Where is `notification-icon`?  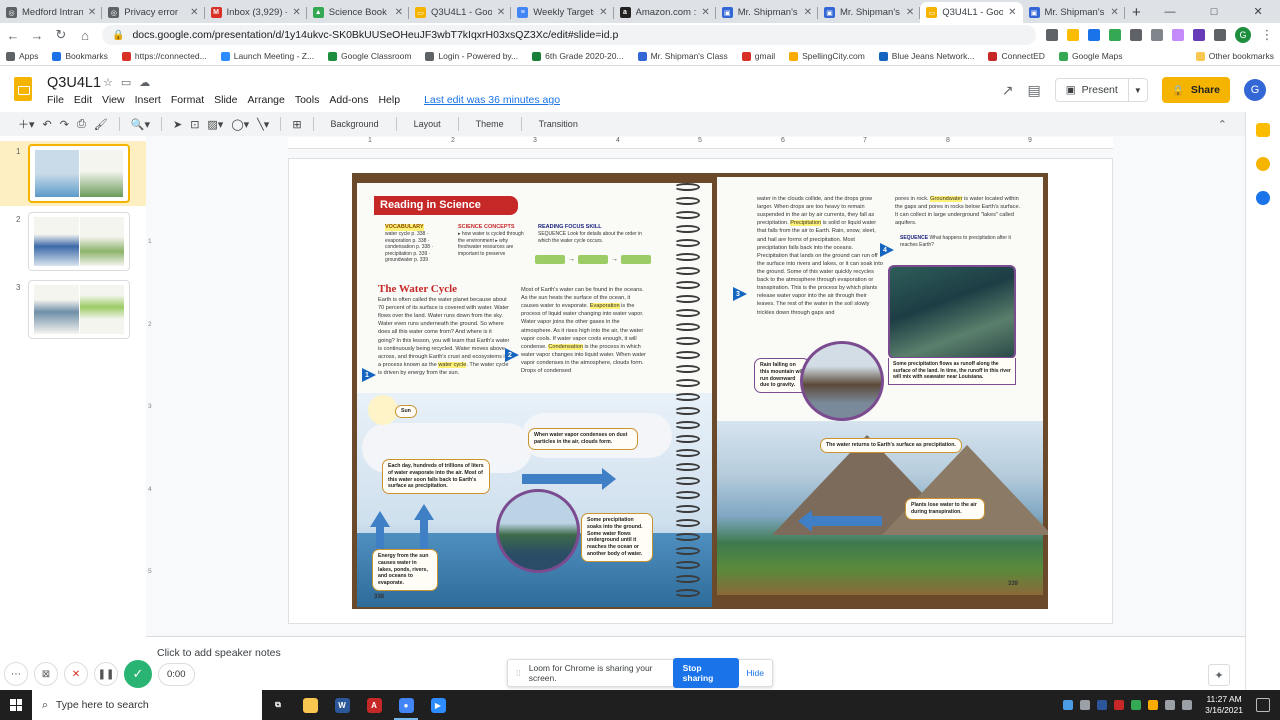
notification-icon is located at coordinates (1263, 705).